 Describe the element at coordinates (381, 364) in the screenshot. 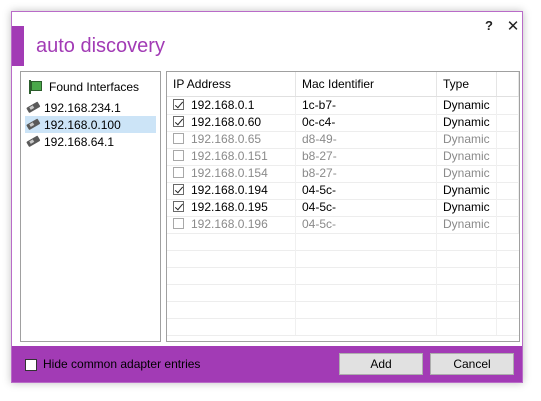

I see `add-button: Add` at that location.